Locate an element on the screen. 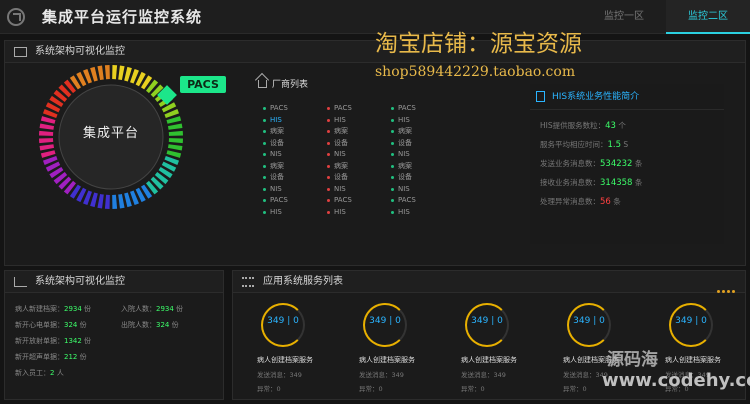  trend-chart-icon is located at coordinates (20, 282).